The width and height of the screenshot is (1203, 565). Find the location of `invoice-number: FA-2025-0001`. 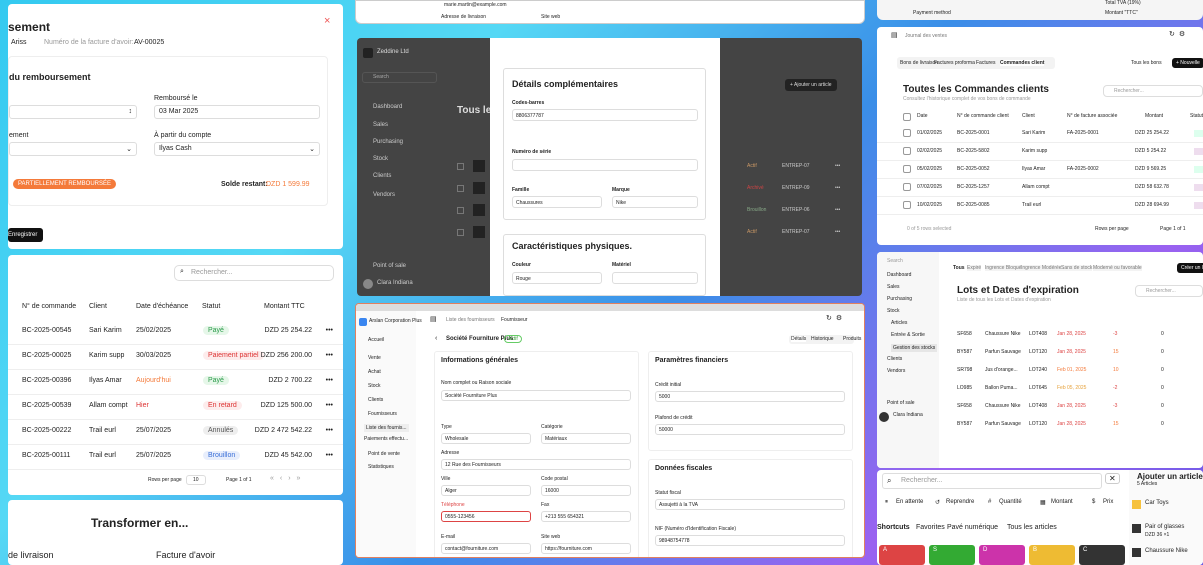

invoice-number: FA-2025-0001 is located at coordinates (1083, 133).